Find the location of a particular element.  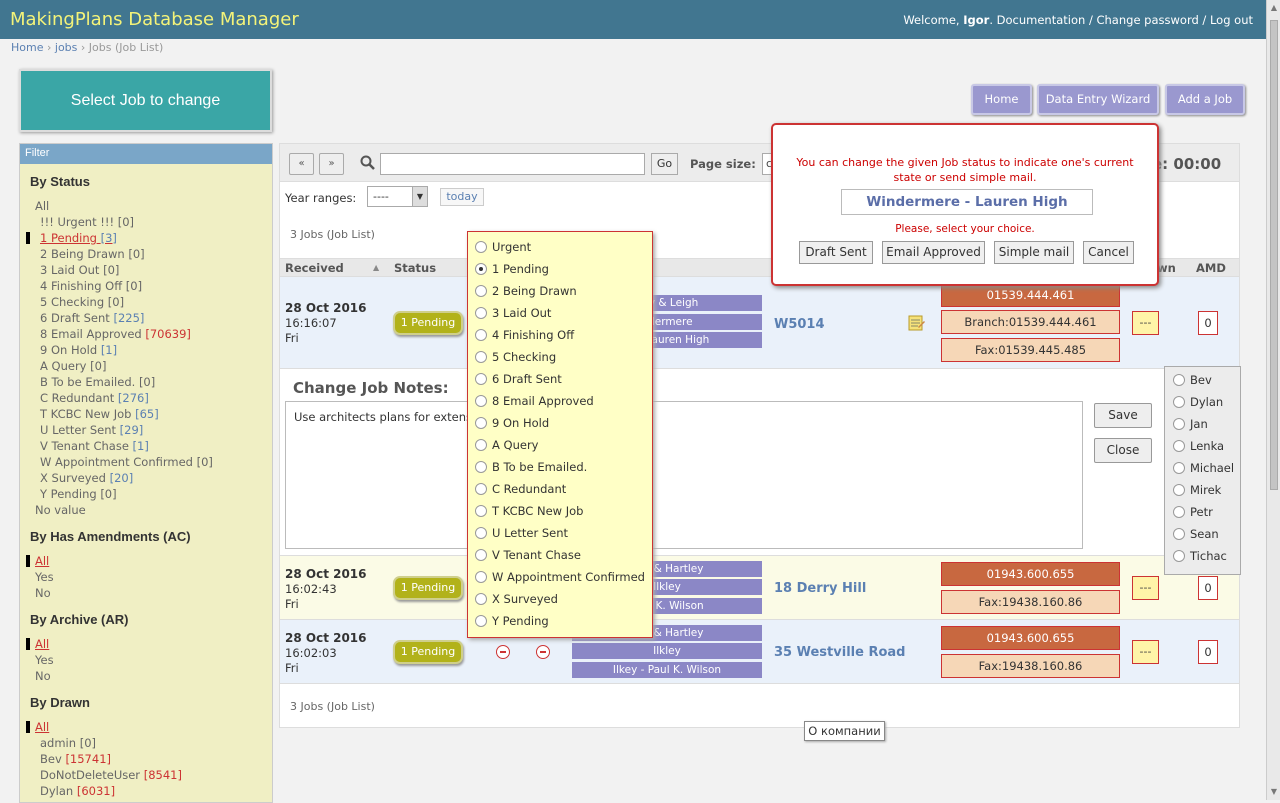

today-button: today is located at coordinates (462, 197).